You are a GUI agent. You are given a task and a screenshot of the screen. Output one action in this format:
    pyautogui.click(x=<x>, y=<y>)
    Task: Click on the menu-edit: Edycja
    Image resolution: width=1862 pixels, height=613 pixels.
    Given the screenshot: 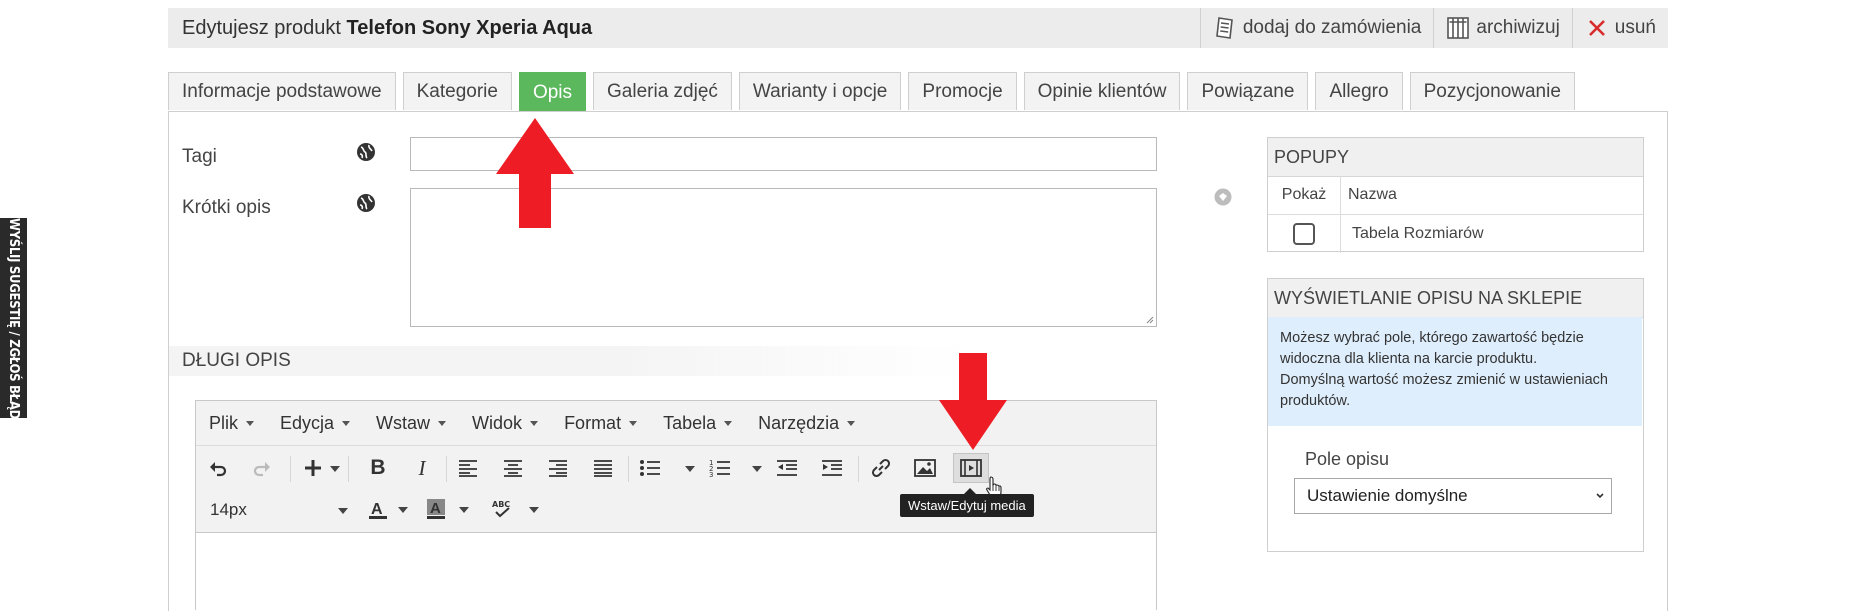 What is the action you would take?
    pyautogui.click(x=315, y=423)
    